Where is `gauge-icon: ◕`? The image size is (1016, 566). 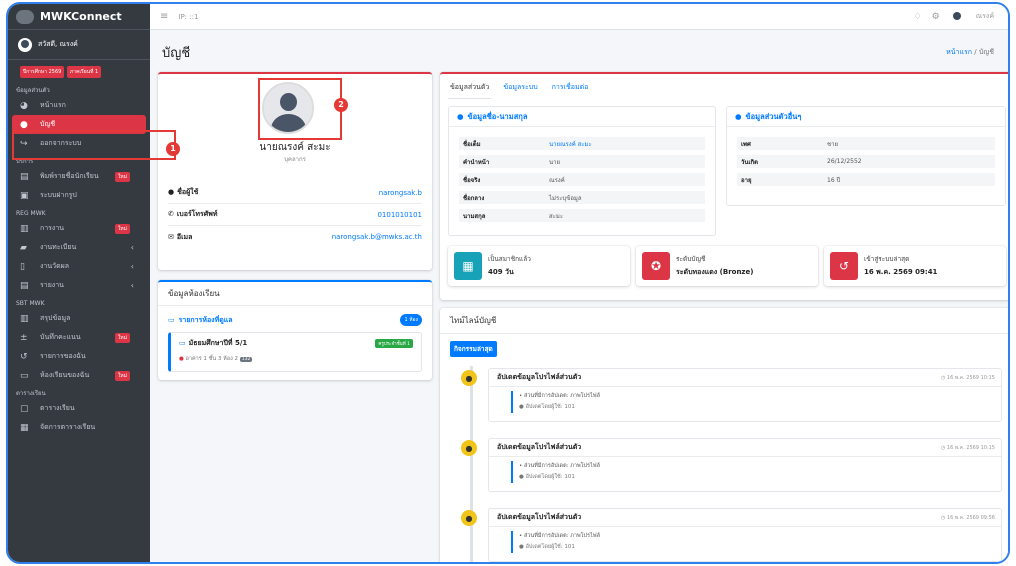
gauge-icon: ◕ is located at coordinates (24, 105).